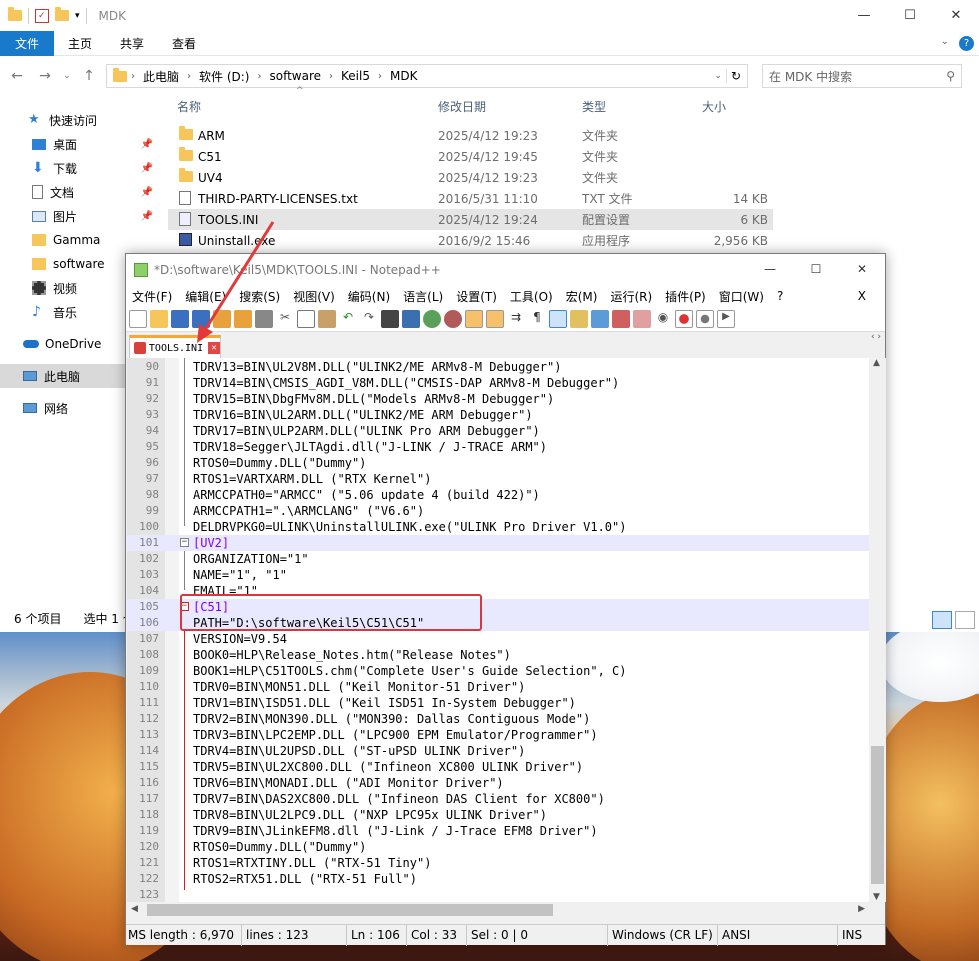  I want to click on file-row-arm: ARM 2025/4/12 19:23 文件夹, so click(470, 135).